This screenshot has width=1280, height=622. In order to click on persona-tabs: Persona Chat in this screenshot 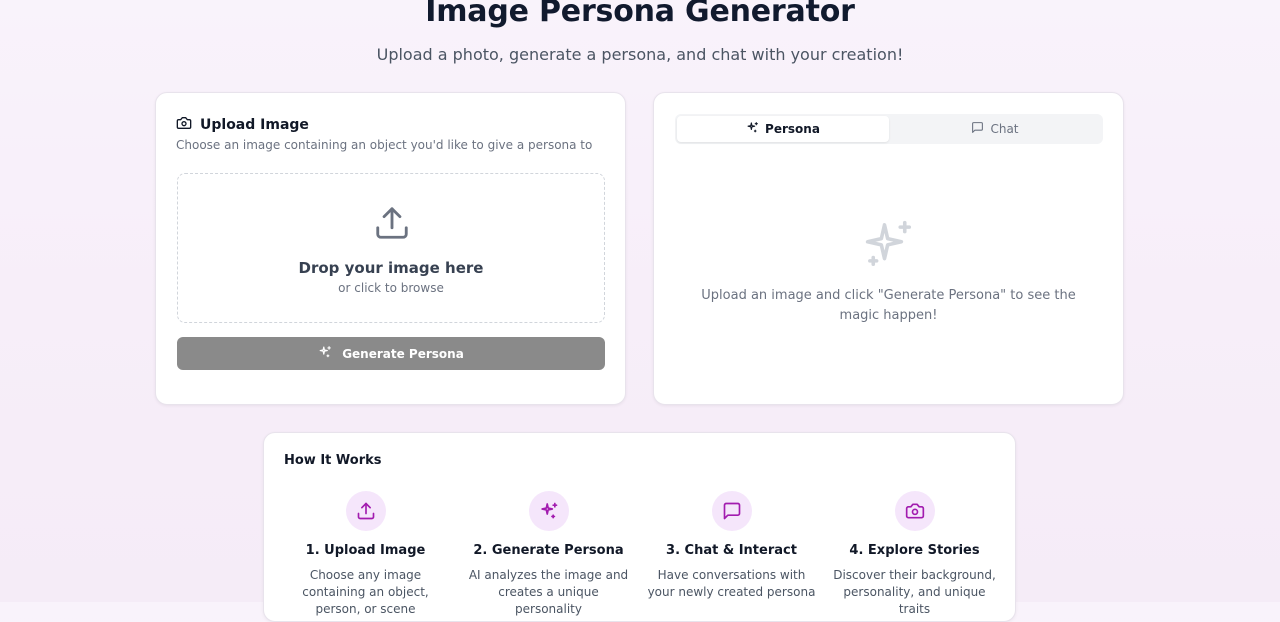, I will do `click(889, 129)`.